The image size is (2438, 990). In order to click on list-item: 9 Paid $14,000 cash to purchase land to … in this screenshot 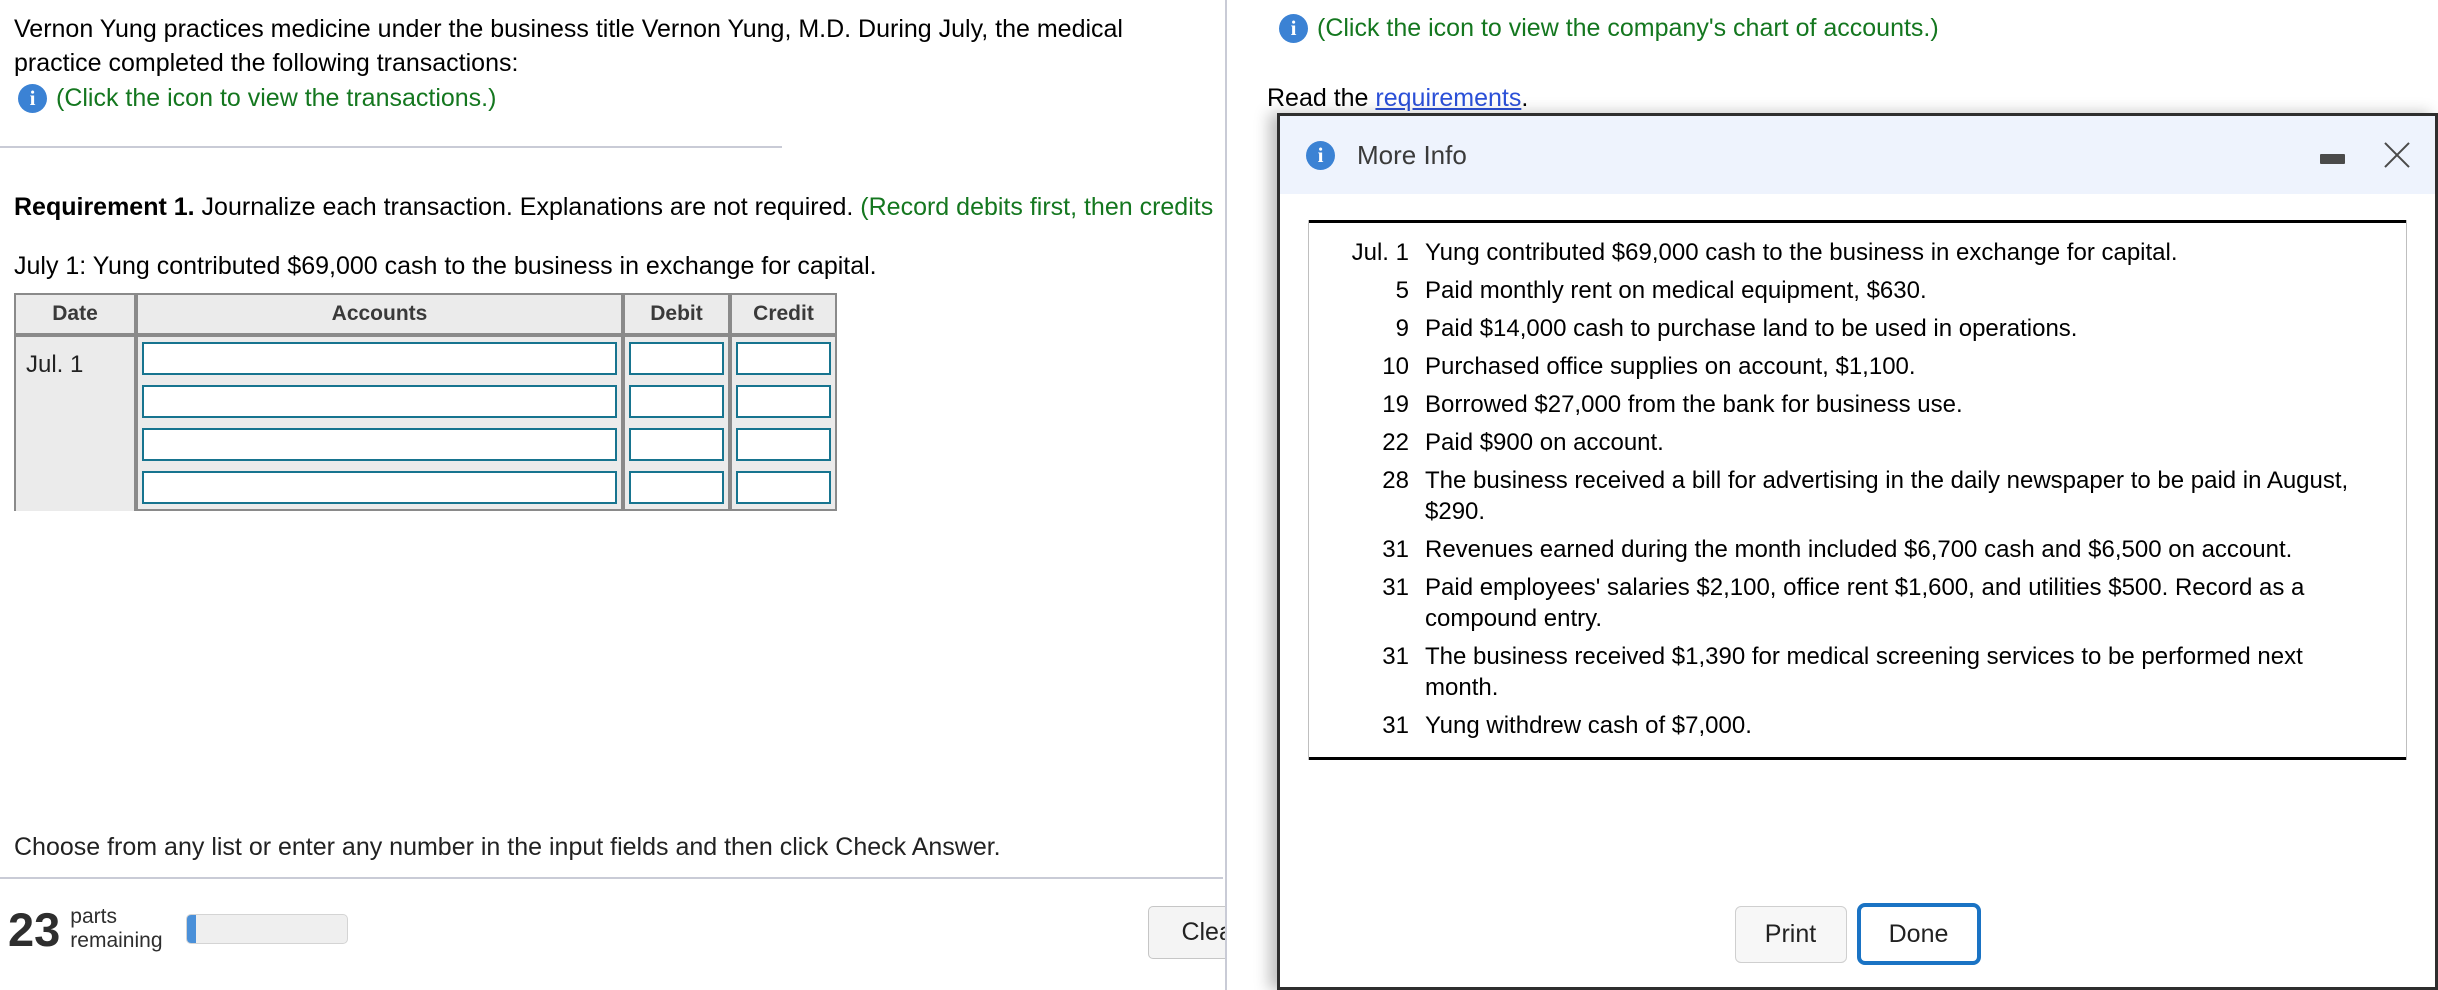, I will do `click(1857, 328)`.